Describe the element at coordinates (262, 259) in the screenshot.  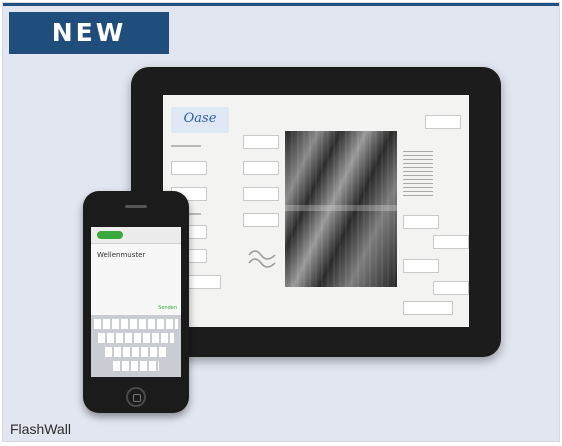
I see `wave-icon` at that location.